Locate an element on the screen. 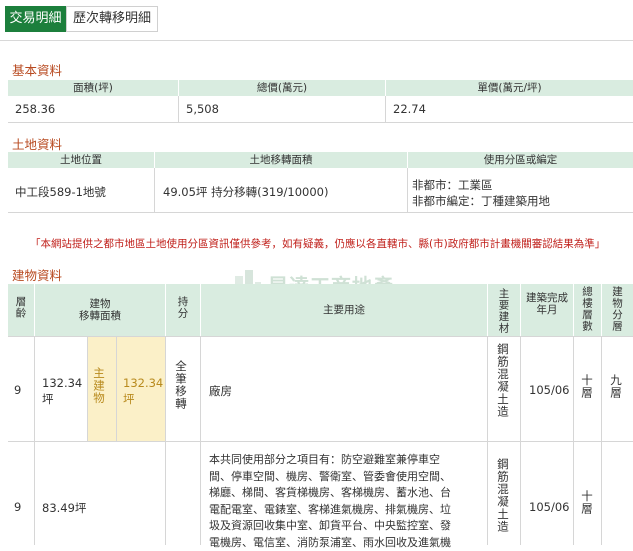 Image resolution: width=633 pixels, height=551 pixels. tab-transfer-history: 歷次轉移明細 is located at coordinates (112, 19).